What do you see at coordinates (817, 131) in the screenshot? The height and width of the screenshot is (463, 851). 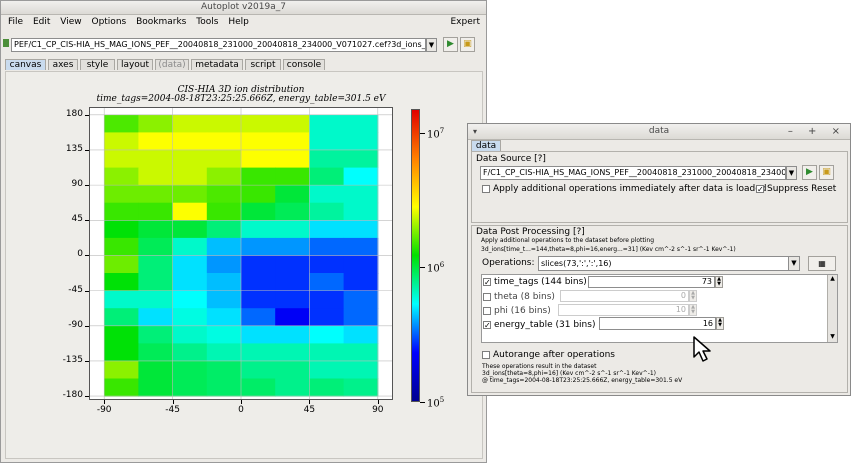 I see `window-controls: – + ×` at bounding box center [817, 131].